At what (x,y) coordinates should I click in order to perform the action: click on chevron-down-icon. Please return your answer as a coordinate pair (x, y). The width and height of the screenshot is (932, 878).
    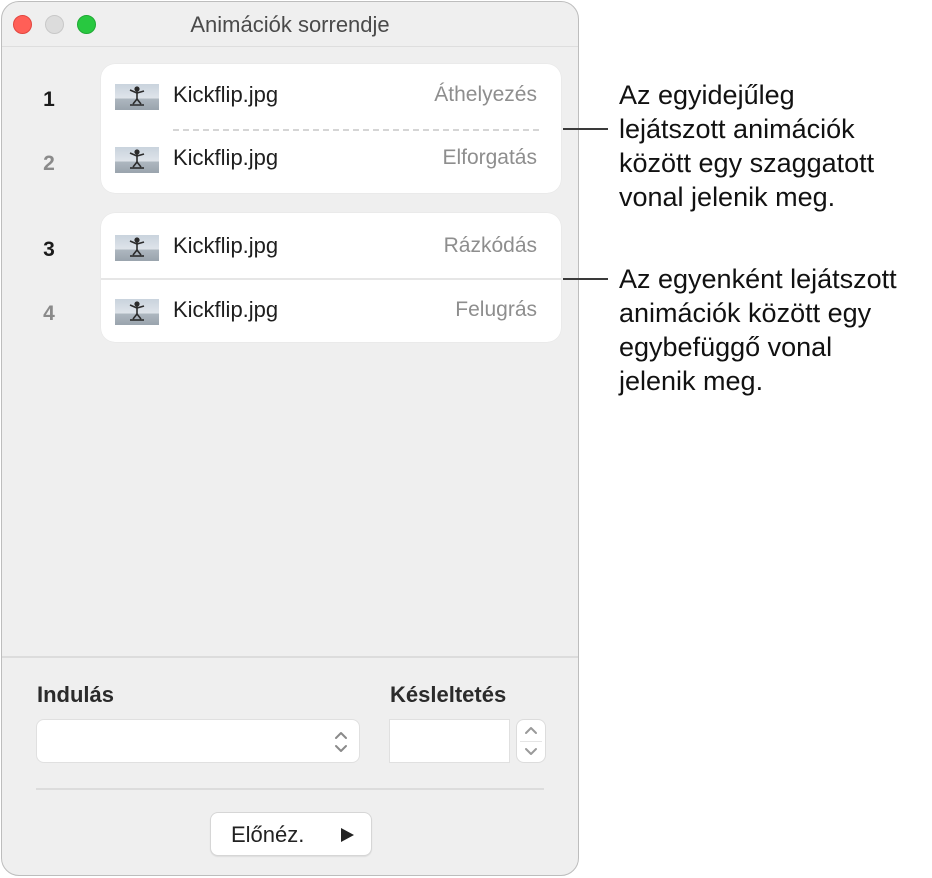
    Looking at the image, I should click on (531, 751).